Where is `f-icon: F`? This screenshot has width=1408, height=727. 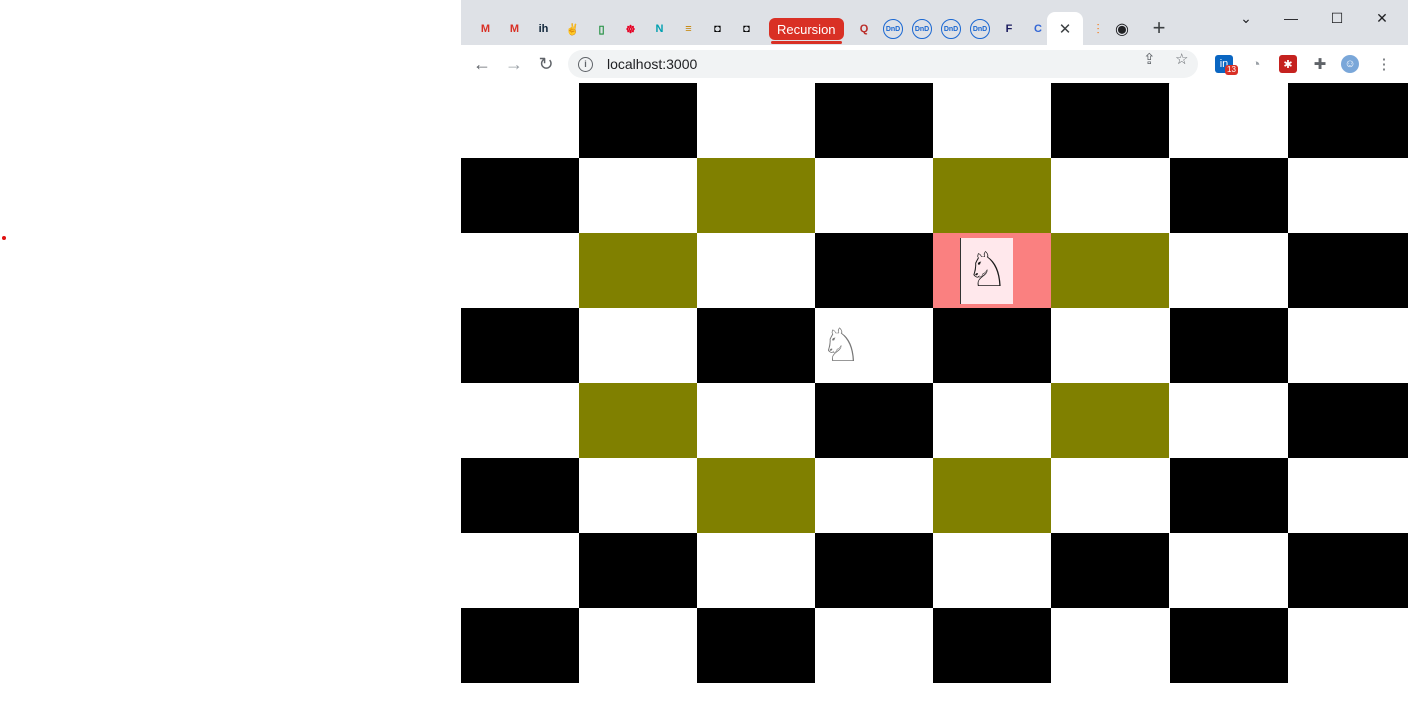
f-icon: F is located at coordinates (1009, 29).